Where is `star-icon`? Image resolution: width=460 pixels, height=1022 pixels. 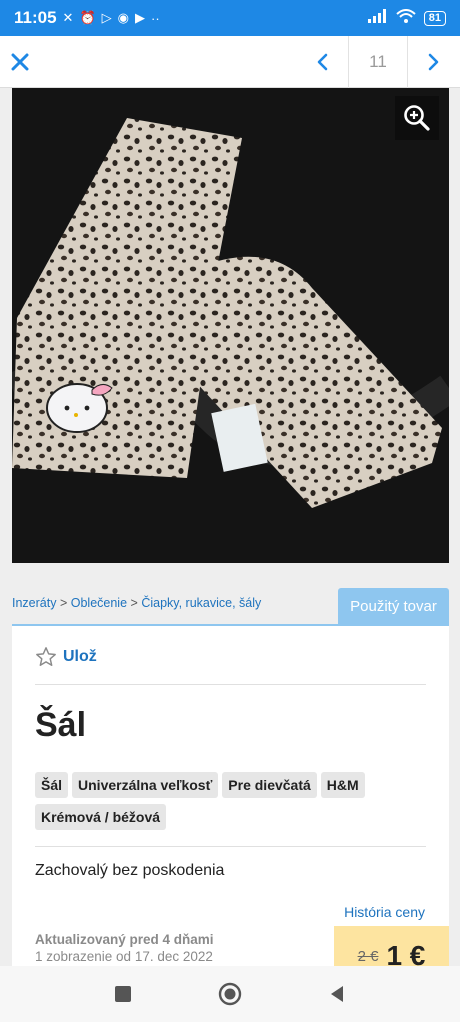
star-icon is located at coordinates (46, 656).